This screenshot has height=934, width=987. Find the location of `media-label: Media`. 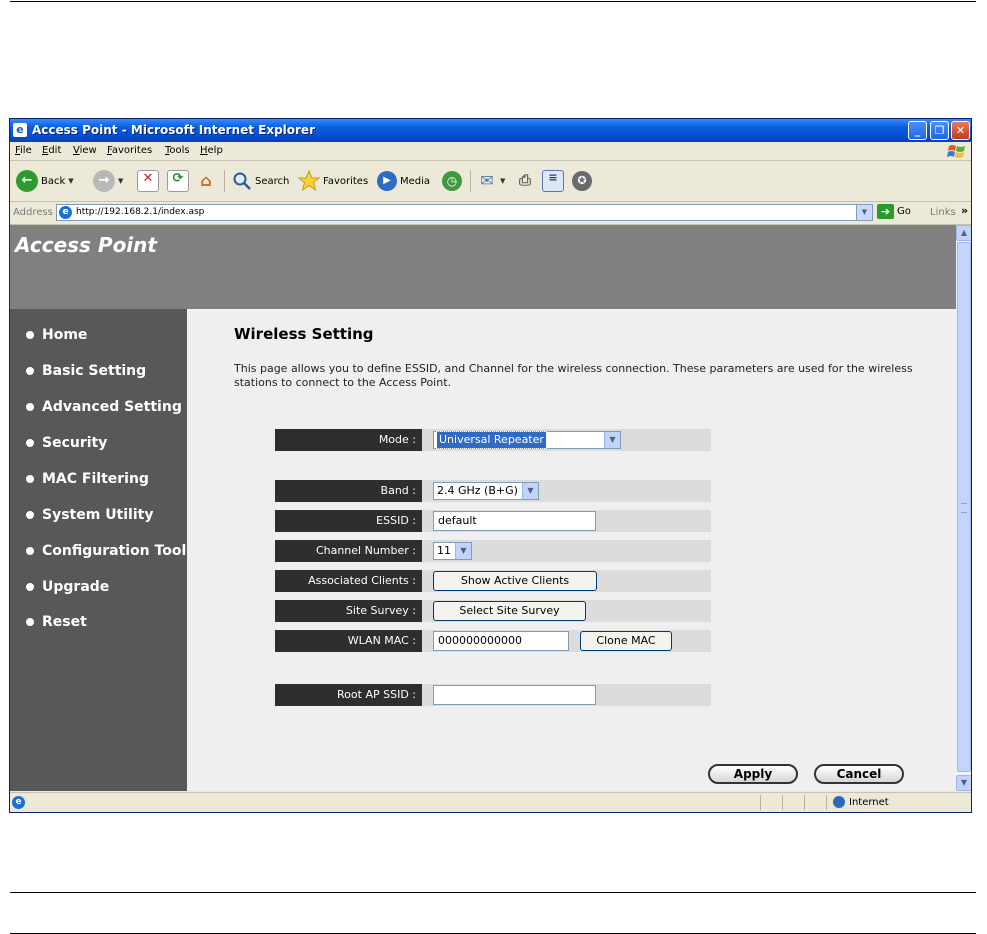

media-label: Media is located at coordinates (415, 181).